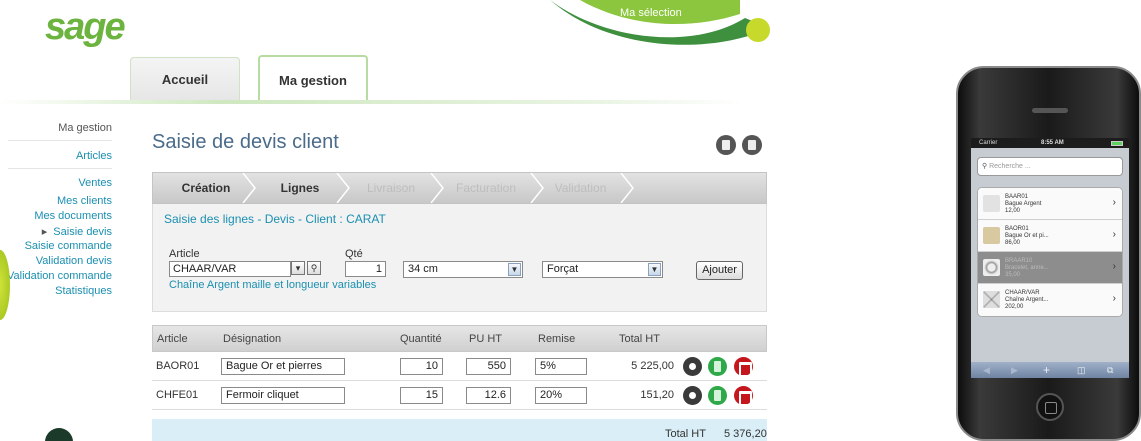  I want to click on sidebar-item-validation-devis: Validation devis, so click(74, 261).